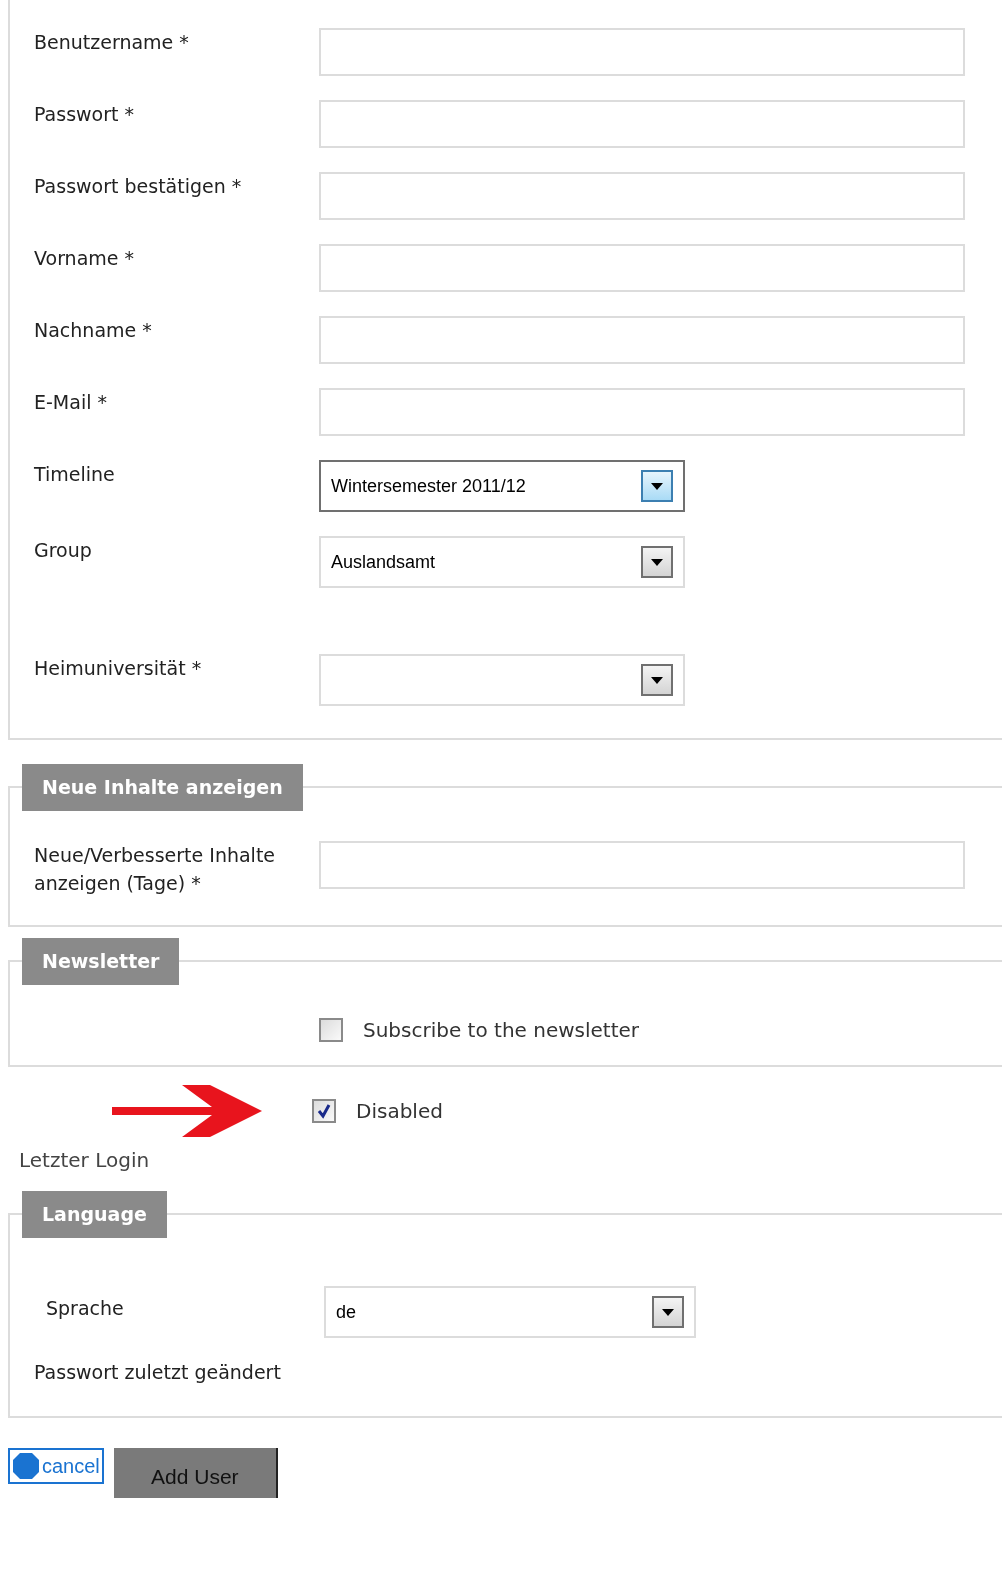  Describe the element at coordinates (118, 668) in the screenshot. I see `field-label: Heimuniversität *` at that location.